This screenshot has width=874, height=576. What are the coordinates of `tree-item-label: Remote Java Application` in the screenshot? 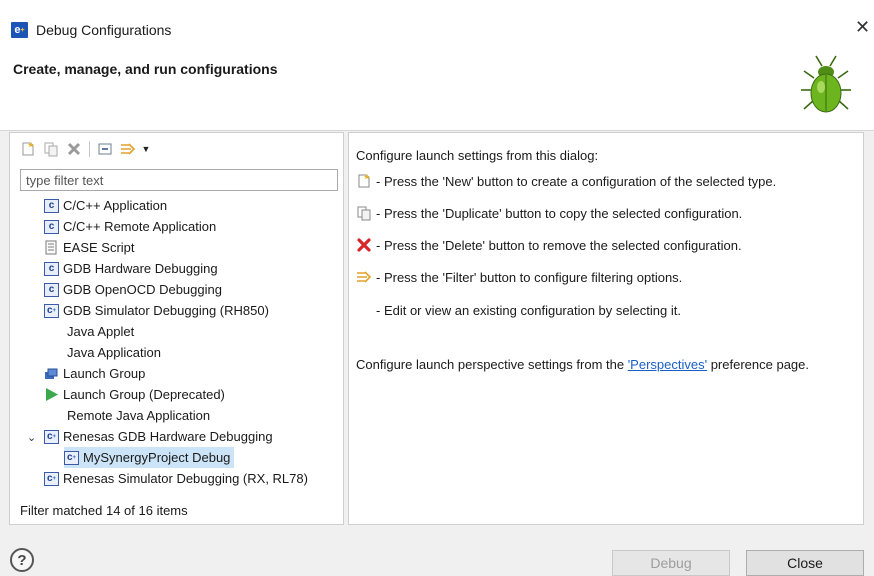 It's located at (139, 415).